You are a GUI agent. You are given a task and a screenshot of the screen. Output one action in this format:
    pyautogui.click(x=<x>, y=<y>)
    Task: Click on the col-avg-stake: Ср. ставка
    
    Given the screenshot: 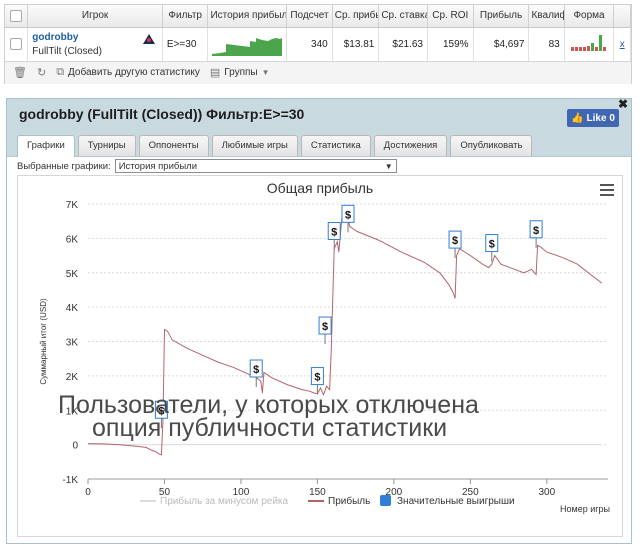 What is the action you would take?
    pyautogui.click(x=403, y=16)
    